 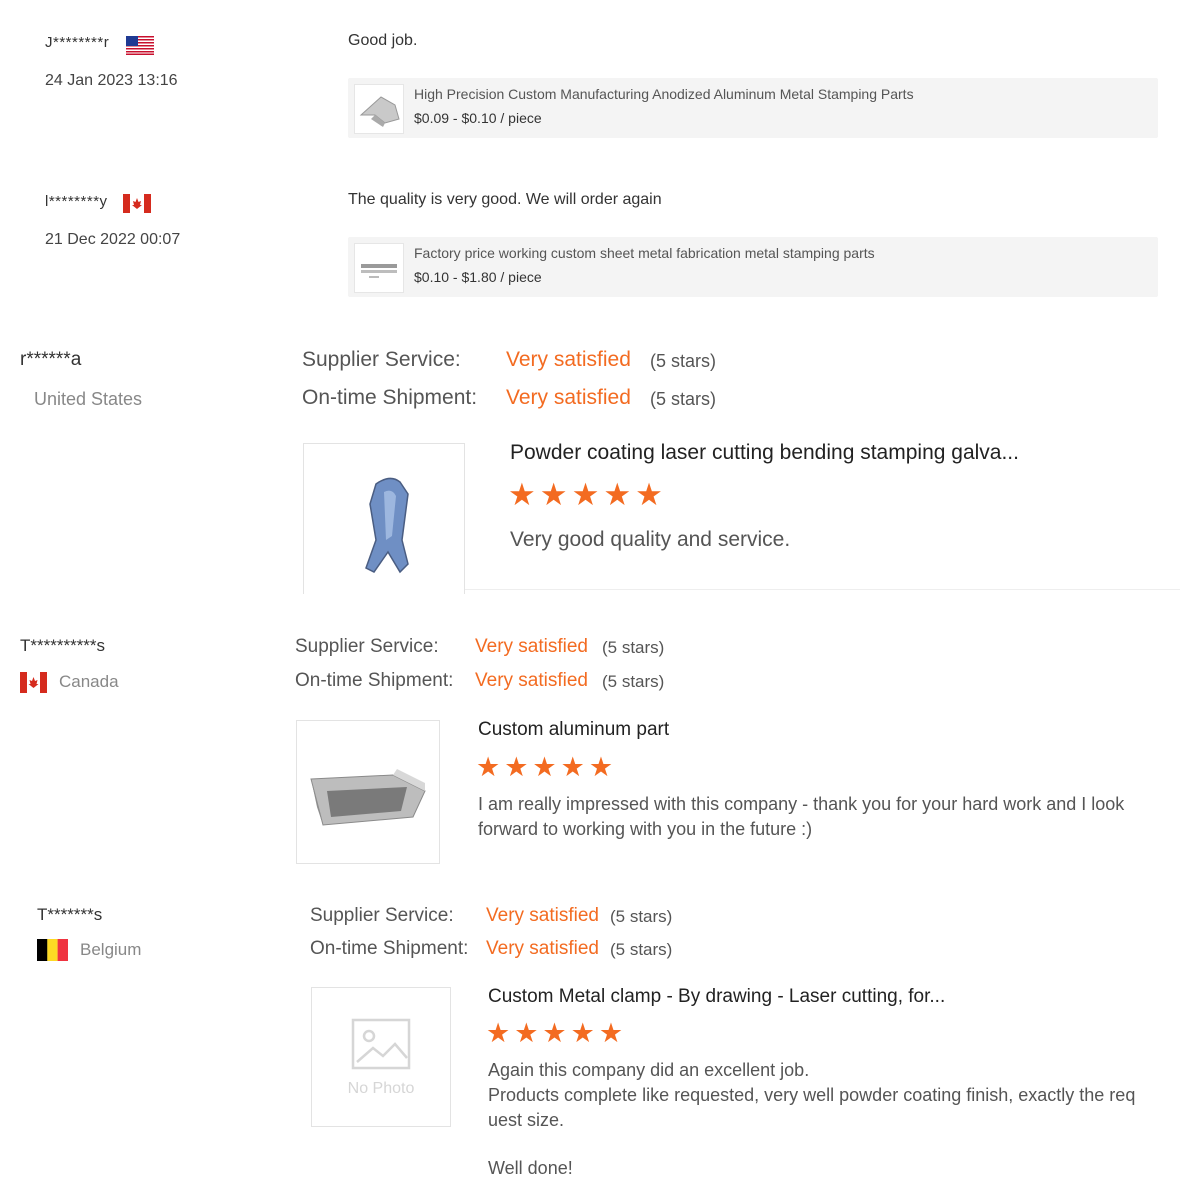 What do you see at coordinates (381, 1044) in the screenshot?
I see `no-photo-icon` at bounding box center [381, 1044].